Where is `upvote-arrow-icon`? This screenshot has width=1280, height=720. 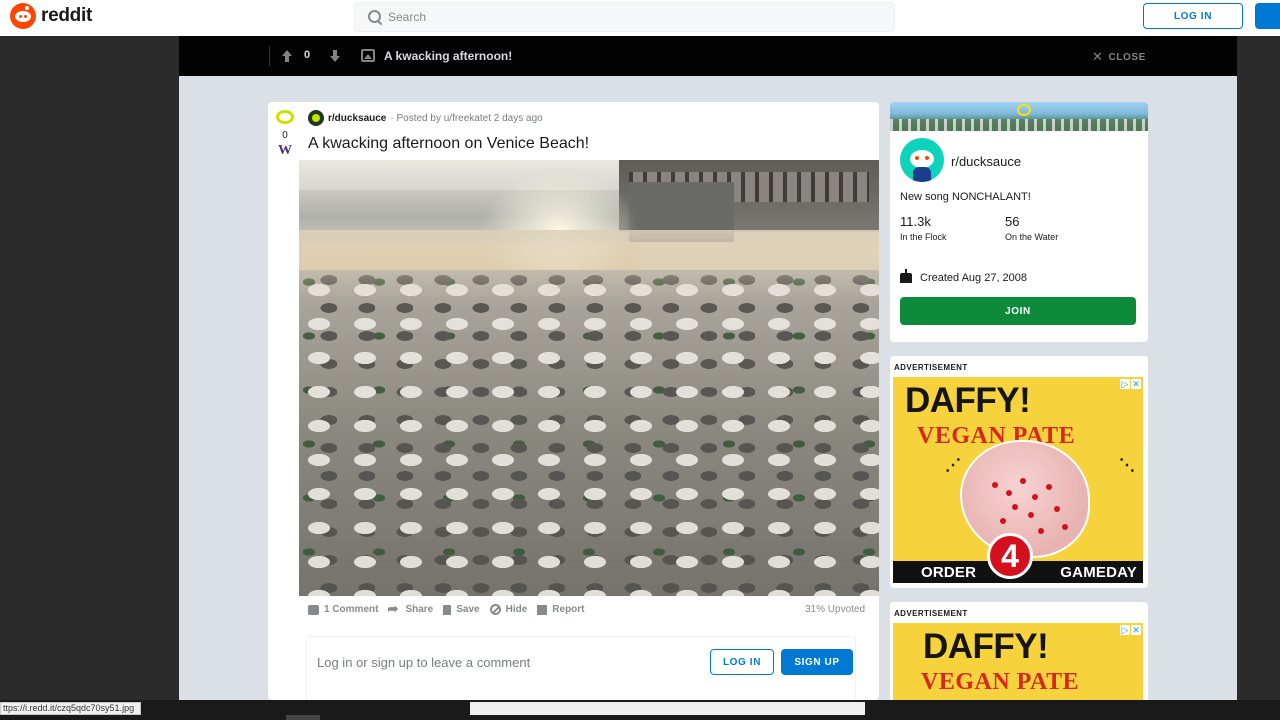
upvote-arrow-icon is located at coordinates (287, 56).